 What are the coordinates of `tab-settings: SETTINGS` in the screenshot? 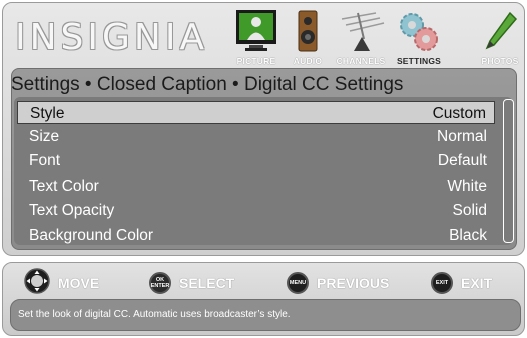 It's located at (419, 36).